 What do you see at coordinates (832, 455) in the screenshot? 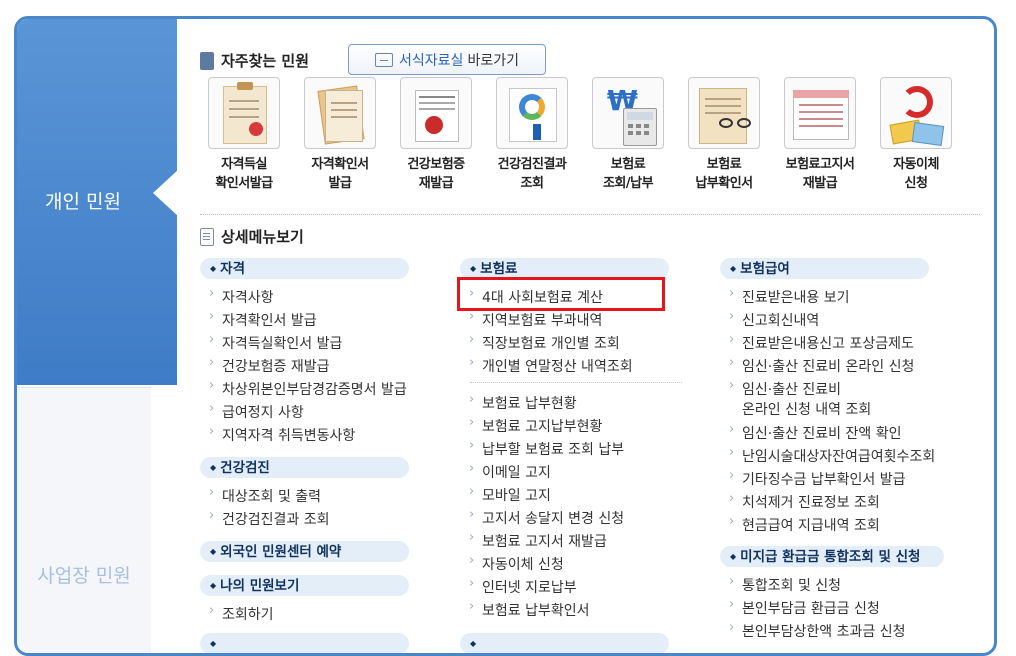
I see `menu-item: 난임시술대상자잔여급여횟수조회` at bounding box center [832, 455].